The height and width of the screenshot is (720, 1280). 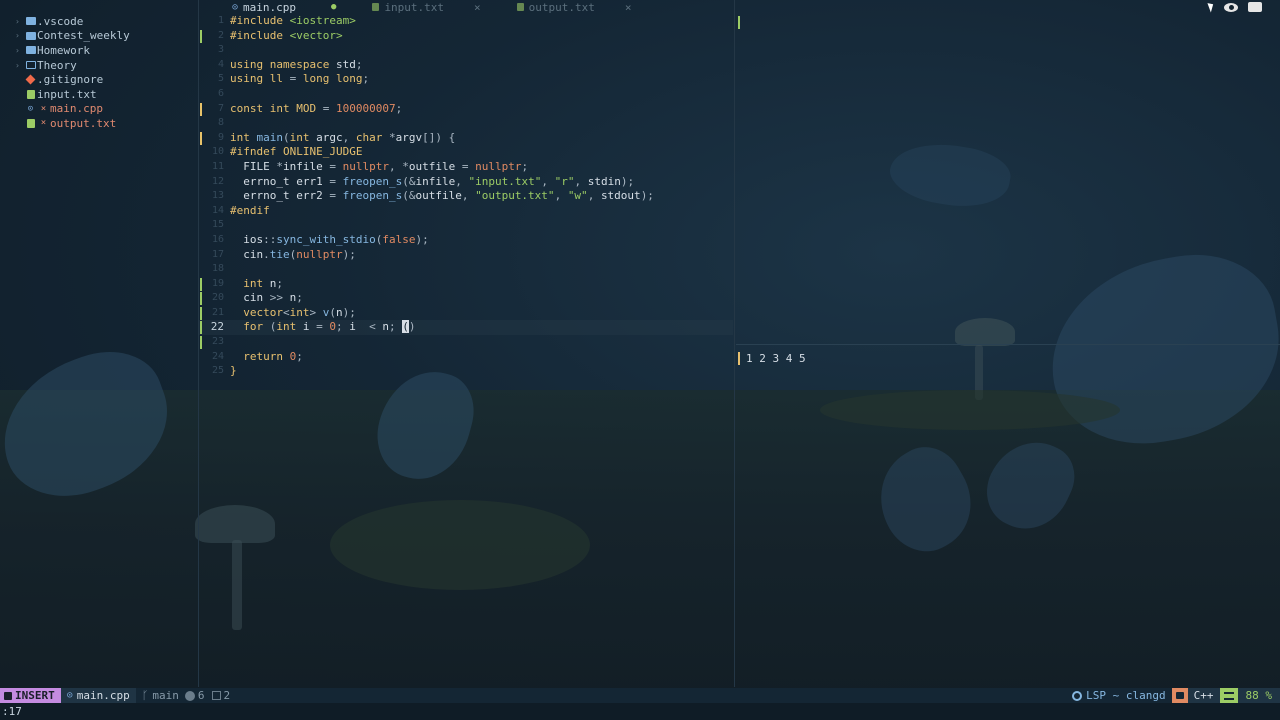 What do you see at coordinates (465, 342) in the screenshot?
I see `code-line: 23` at bounding box center [465, 342].